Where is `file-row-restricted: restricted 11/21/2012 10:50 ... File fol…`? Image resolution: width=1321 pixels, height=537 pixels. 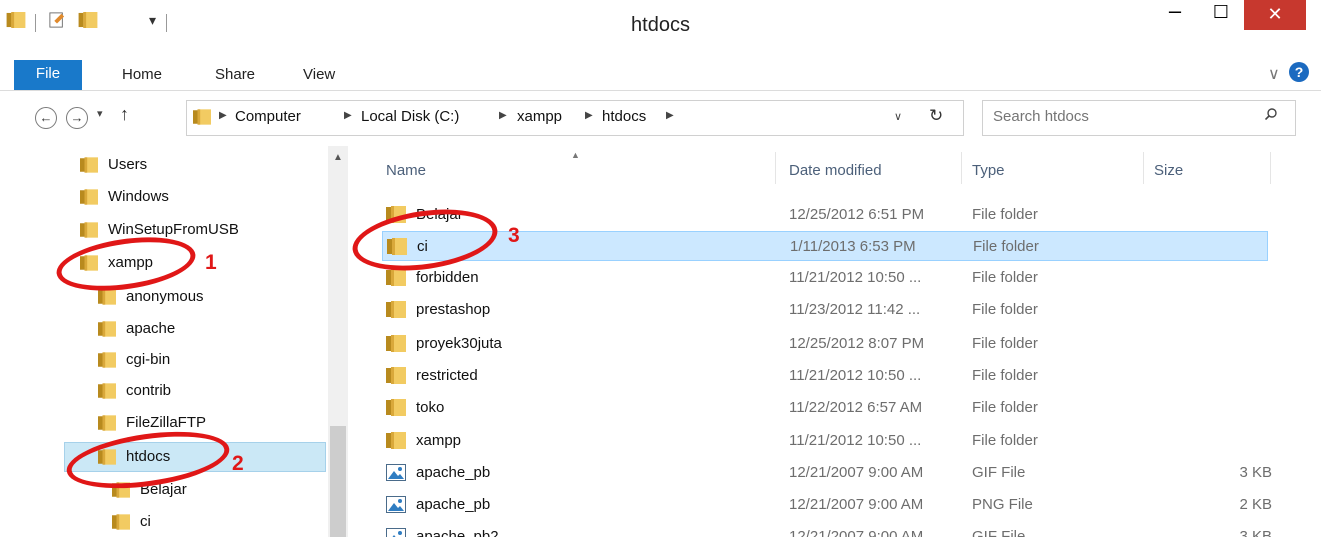 file-row-restricted: restricted 11/21/2012 10:50 ... File fol… is located at coordinates (825, 376).